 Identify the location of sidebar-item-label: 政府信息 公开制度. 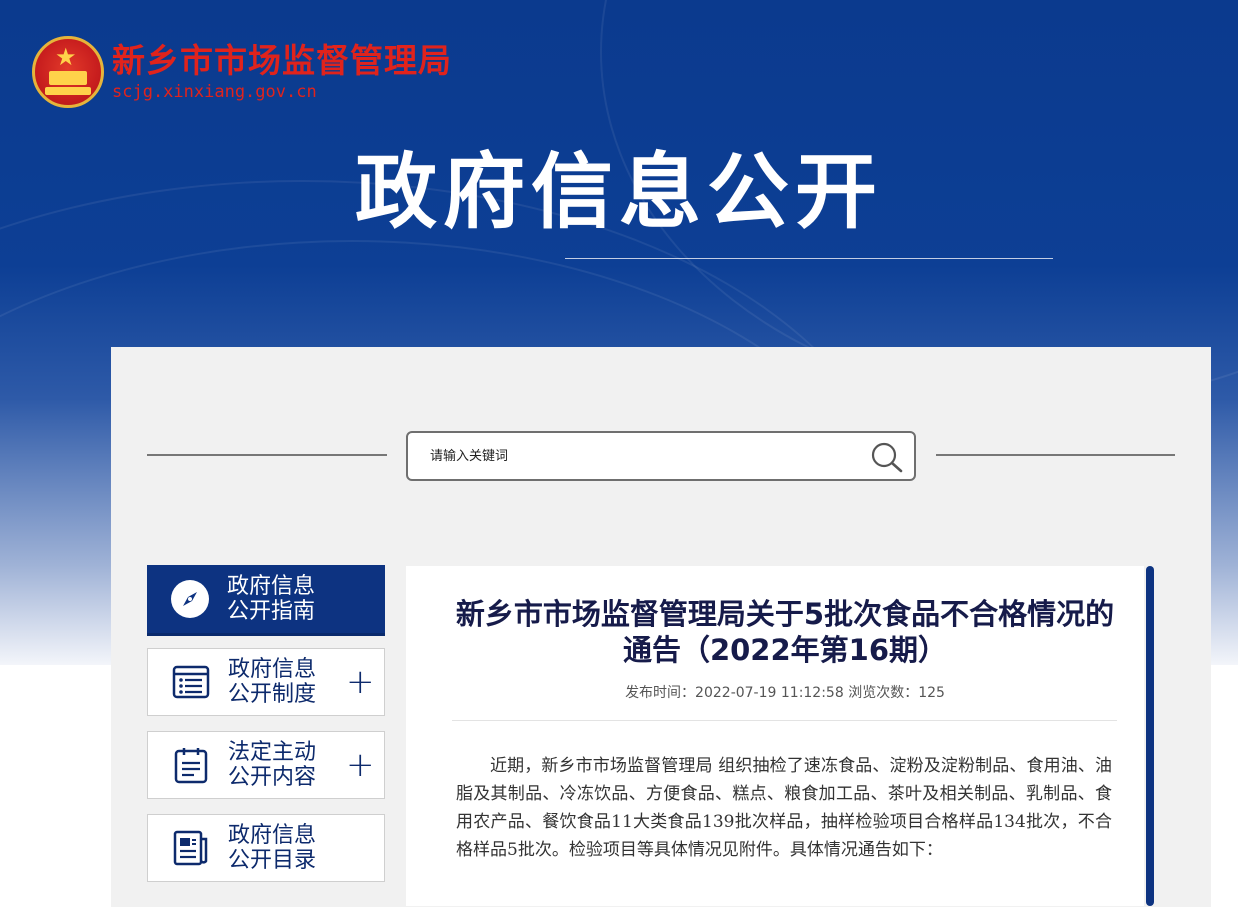
(272, 682).